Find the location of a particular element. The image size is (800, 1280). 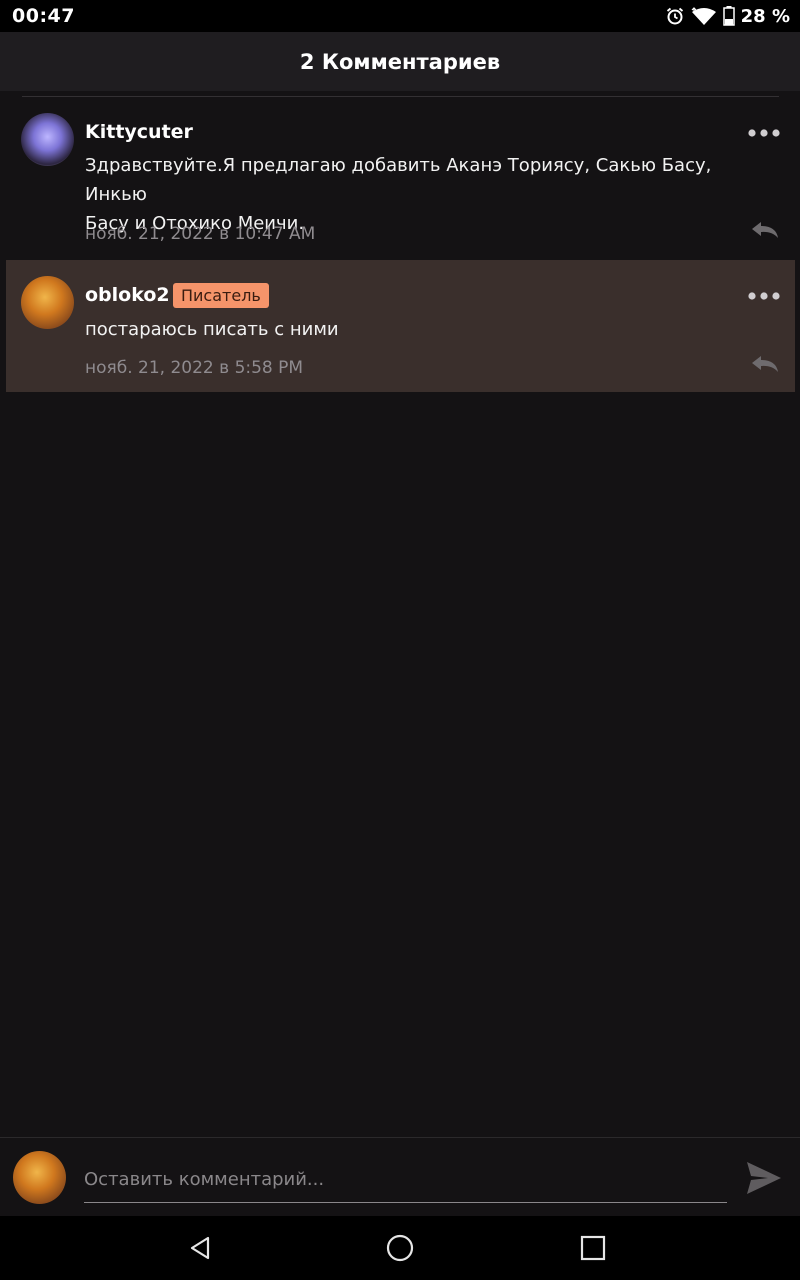

battery-text: 28 % is located at coordinates (765, 16).